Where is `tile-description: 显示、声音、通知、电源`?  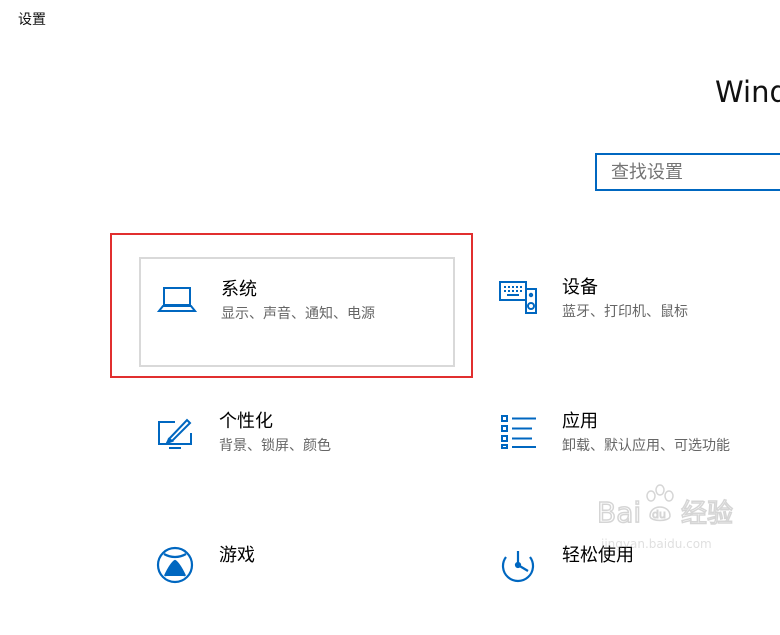
tile-description: 显示、声音、通知、电源 is located at coordinates (298, 314).